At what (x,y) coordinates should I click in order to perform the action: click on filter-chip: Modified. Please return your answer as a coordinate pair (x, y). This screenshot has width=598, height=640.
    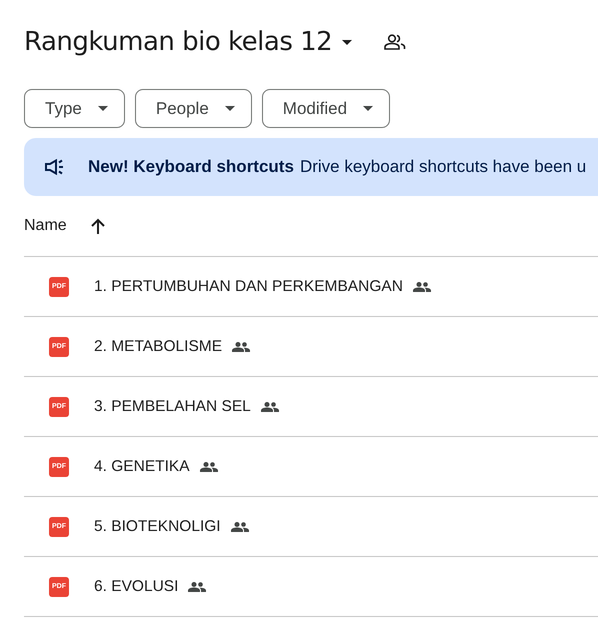
    Looking at the image, I should click on (326, 108).